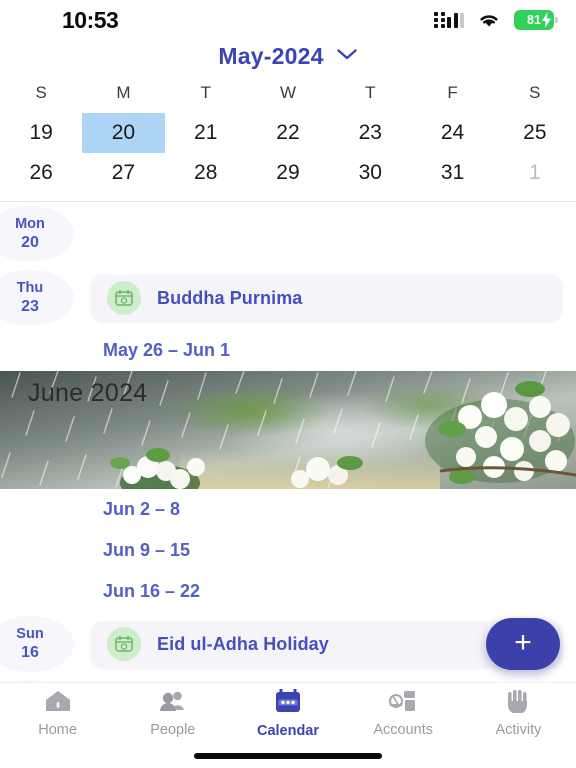 This screenshot has height=768, width=576. I want to click on weekday-initial: W, so click(287, 92).